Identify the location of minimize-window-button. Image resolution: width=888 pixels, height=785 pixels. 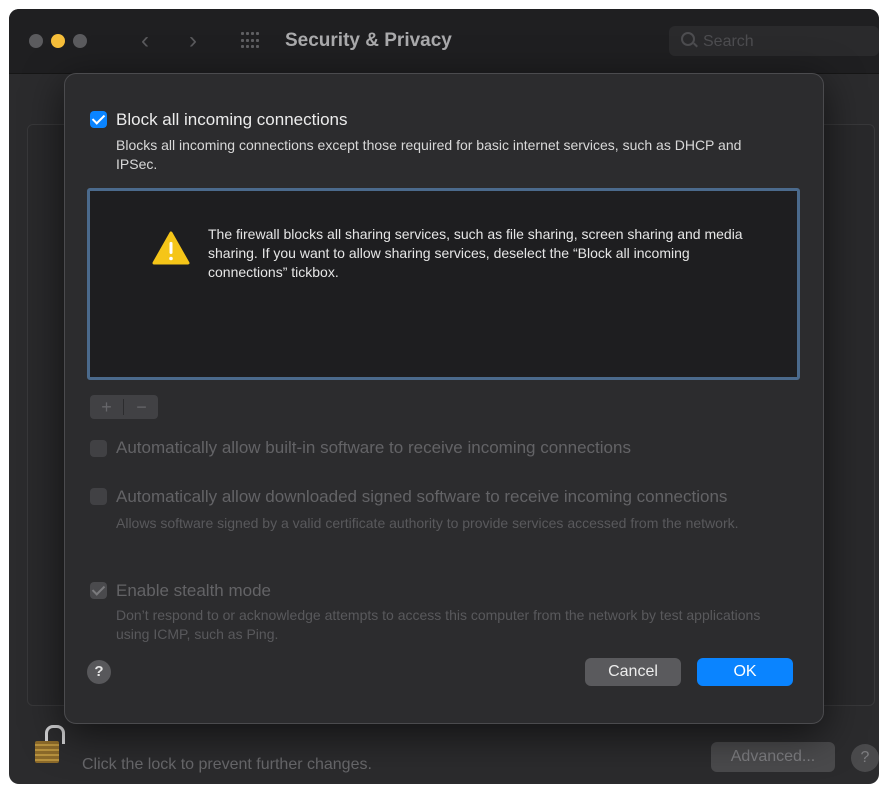
(58, 41).